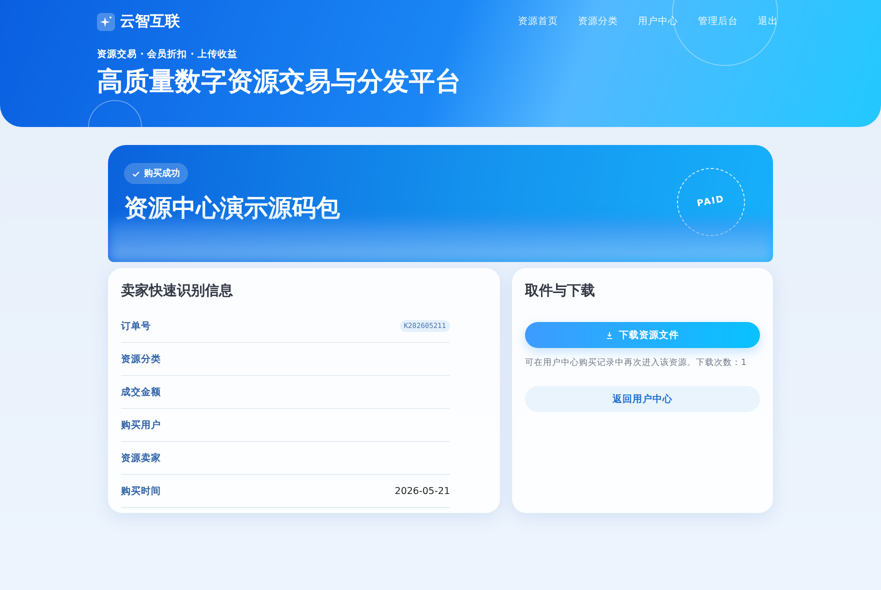  Describe the element at coordinates (141, 392) in the screenshot. I see `field-label: 成交金额` at that location.